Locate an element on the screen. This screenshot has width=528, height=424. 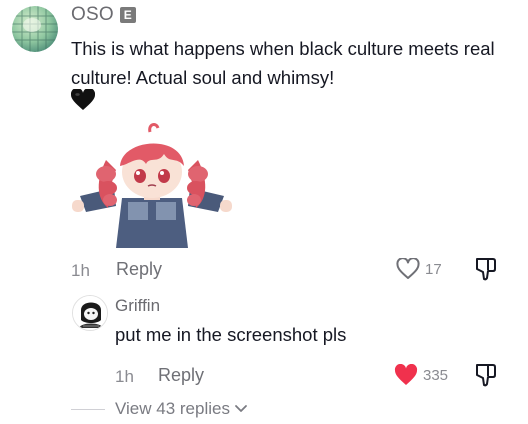
reply-button: Reply is located at coordinates (139, 269).